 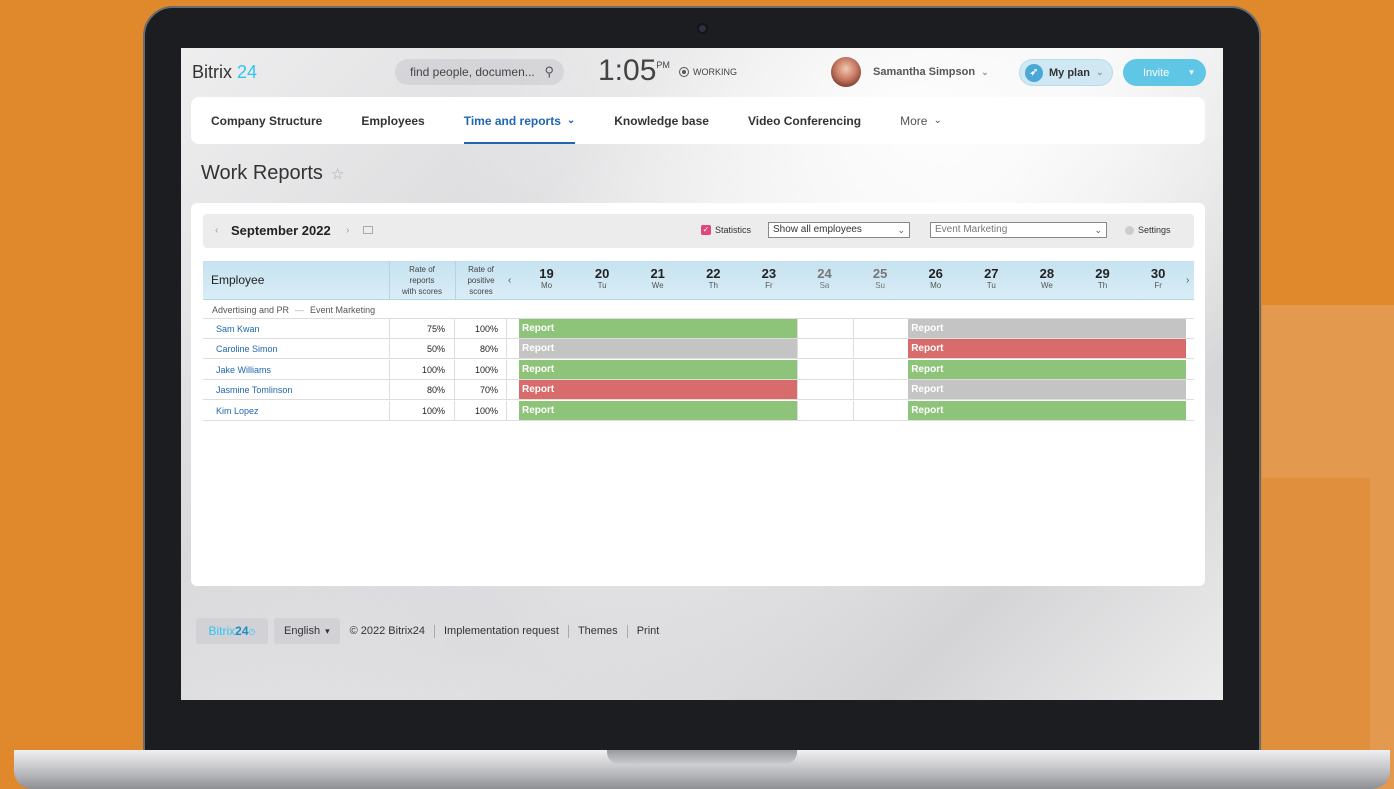 I want to click on nav-time-and-reports: Time and reports ⌄, so click(x=519, y=120).